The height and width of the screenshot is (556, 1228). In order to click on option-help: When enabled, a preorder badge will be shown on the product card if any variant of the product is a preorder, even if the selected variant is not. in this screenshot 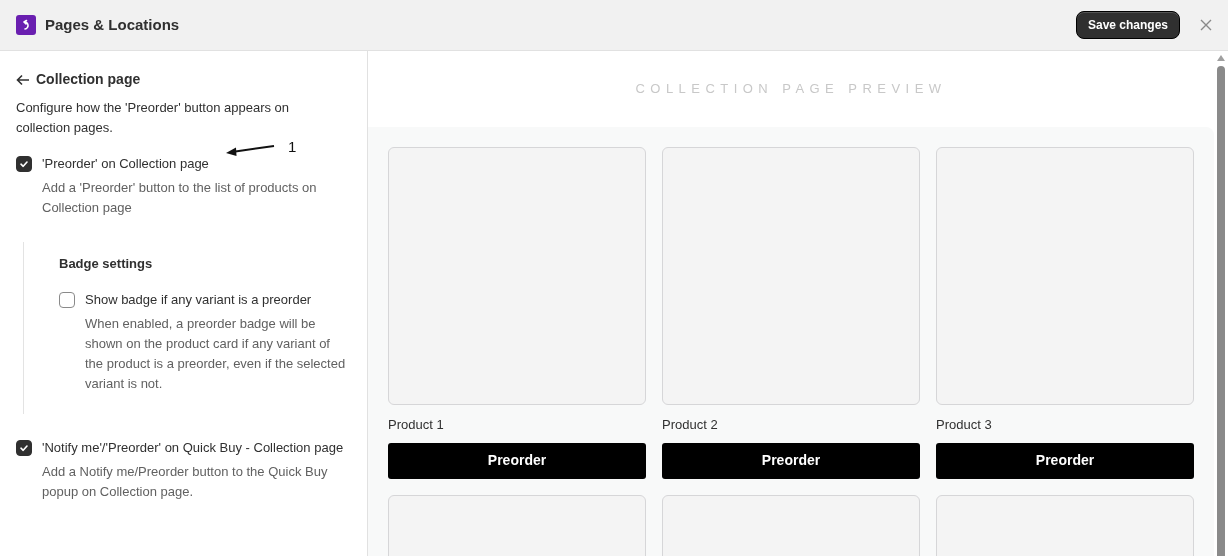, I will do `click(216, 353)`.